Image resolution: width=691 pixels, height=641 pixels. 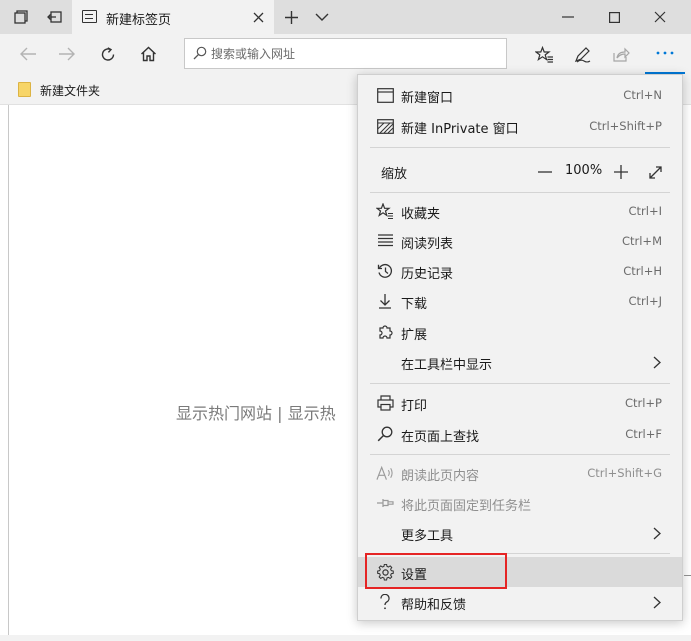 What do you see at coordinates (520, 533) in the screenshot?
I see `menu-more-tools: 更多工具` at bounding box center [520, 533].